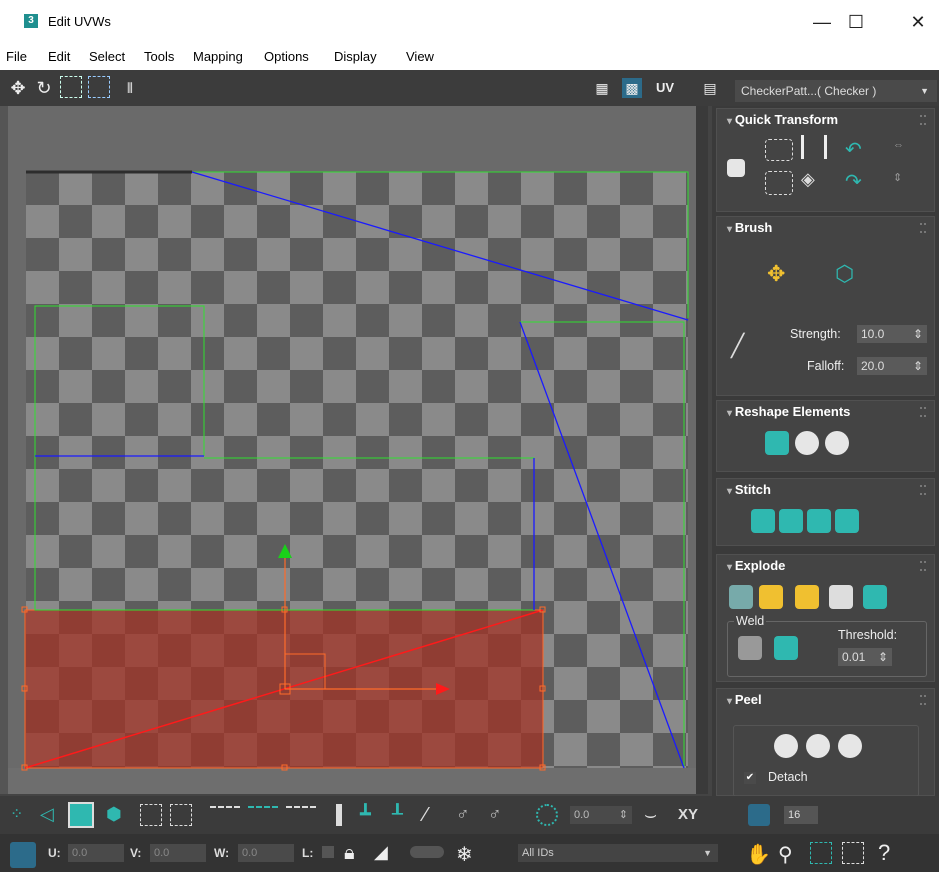 Image resolution: width=939 pixels, height=872 pixels. What do you see at coordinates (850, 746) in the screenshot?
I see `peel-reset-icon` at bounding box center [850, 746].